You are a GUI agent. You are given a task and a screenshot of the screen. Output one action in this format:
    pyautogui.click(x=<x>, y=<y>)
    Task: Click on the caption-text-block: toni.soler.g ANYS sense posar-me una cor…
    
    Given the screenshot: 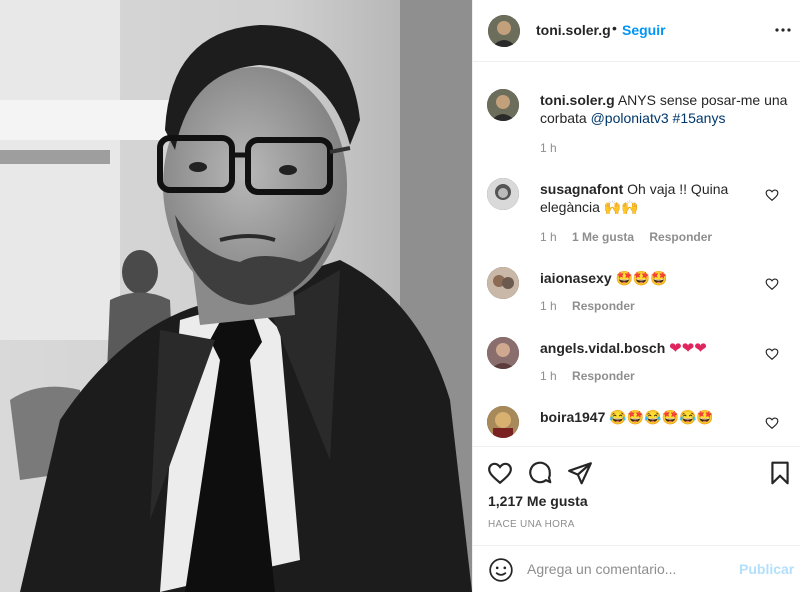 What is the action you would take?
    pyautogui.click(x=665, y=109)
    